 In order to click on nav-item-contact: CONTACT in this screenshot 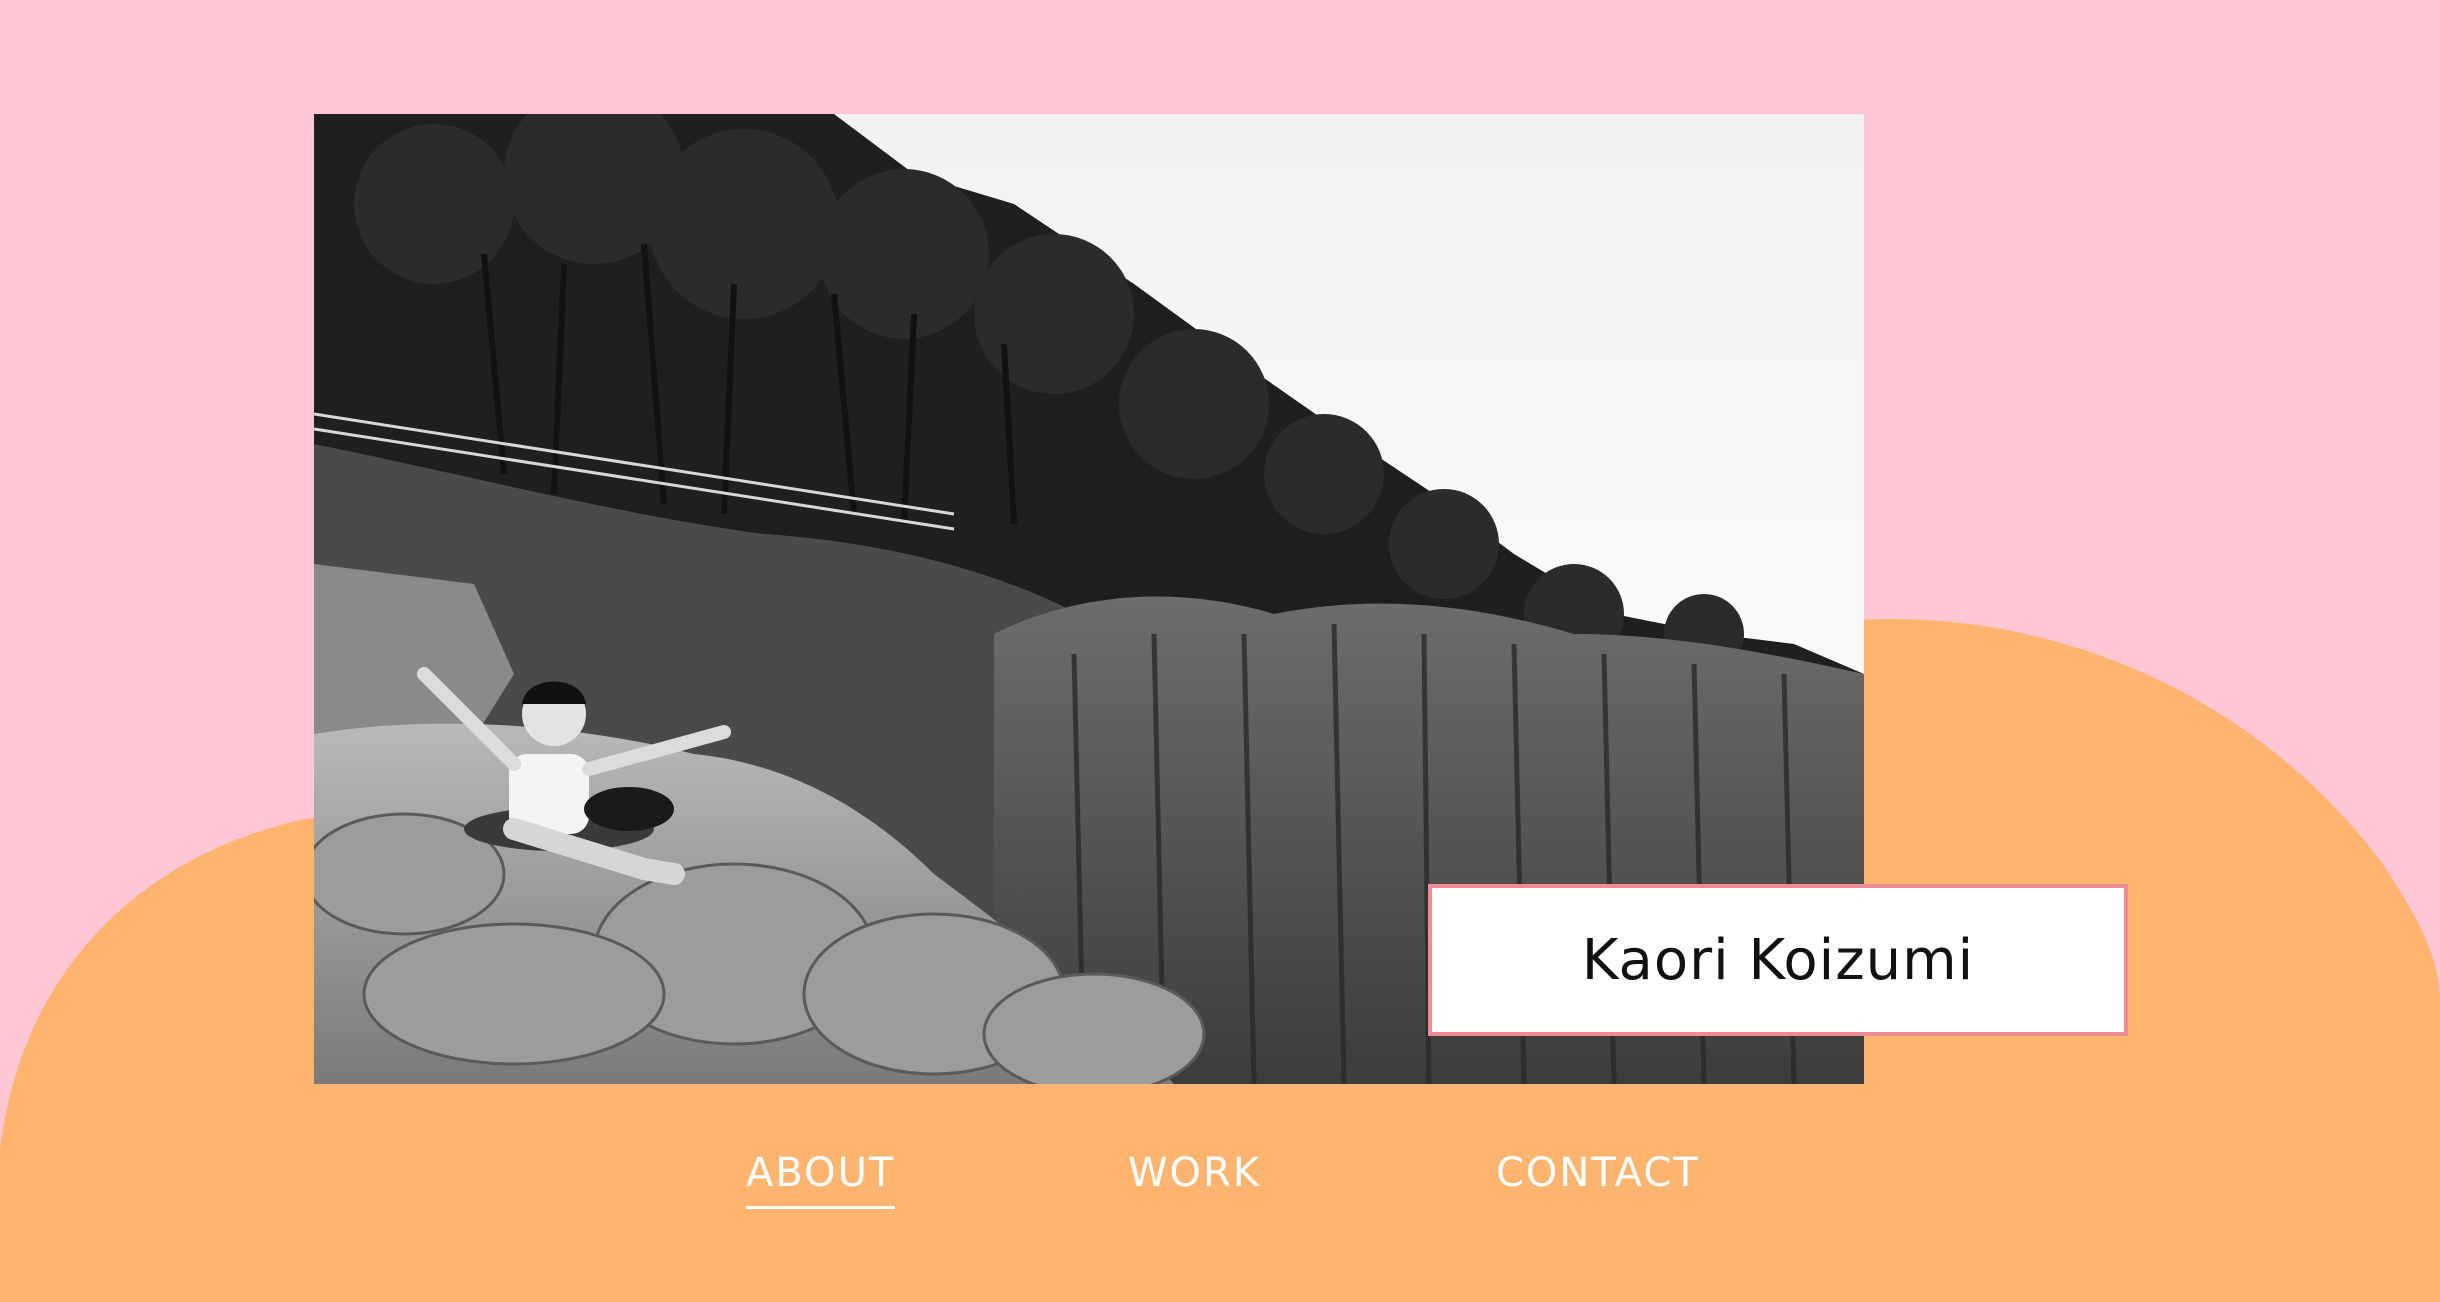, I will do `click(1598, 1178)`.